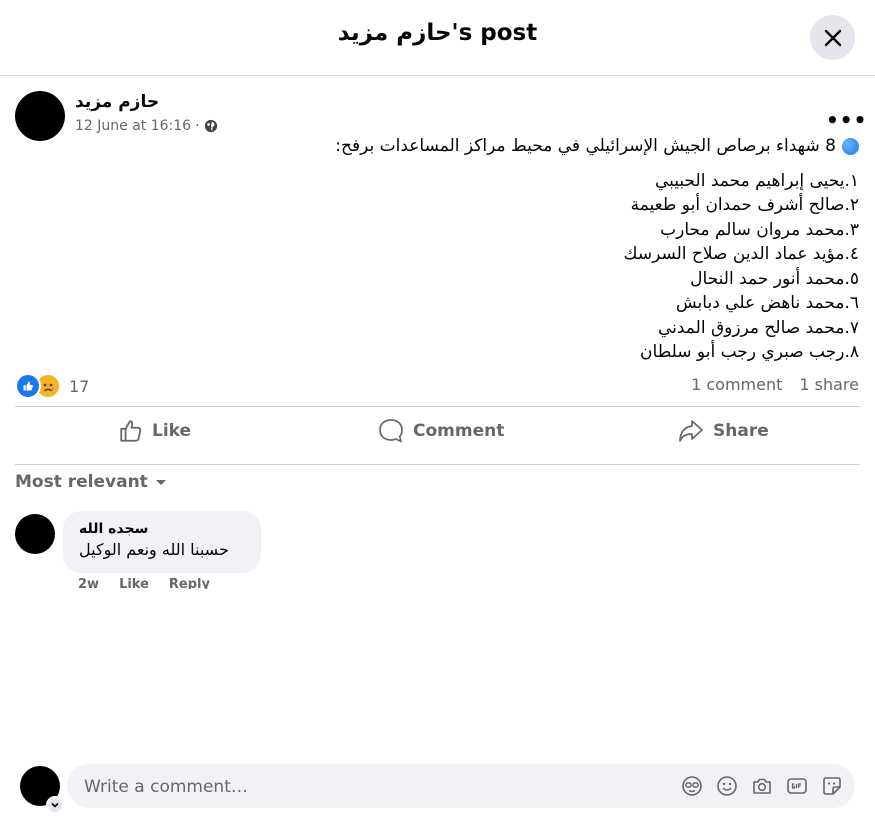  Describe the element at coordinates (133, 126) in the screenshot. I see `post-timestamp: 12 June at 16:16` at that location.